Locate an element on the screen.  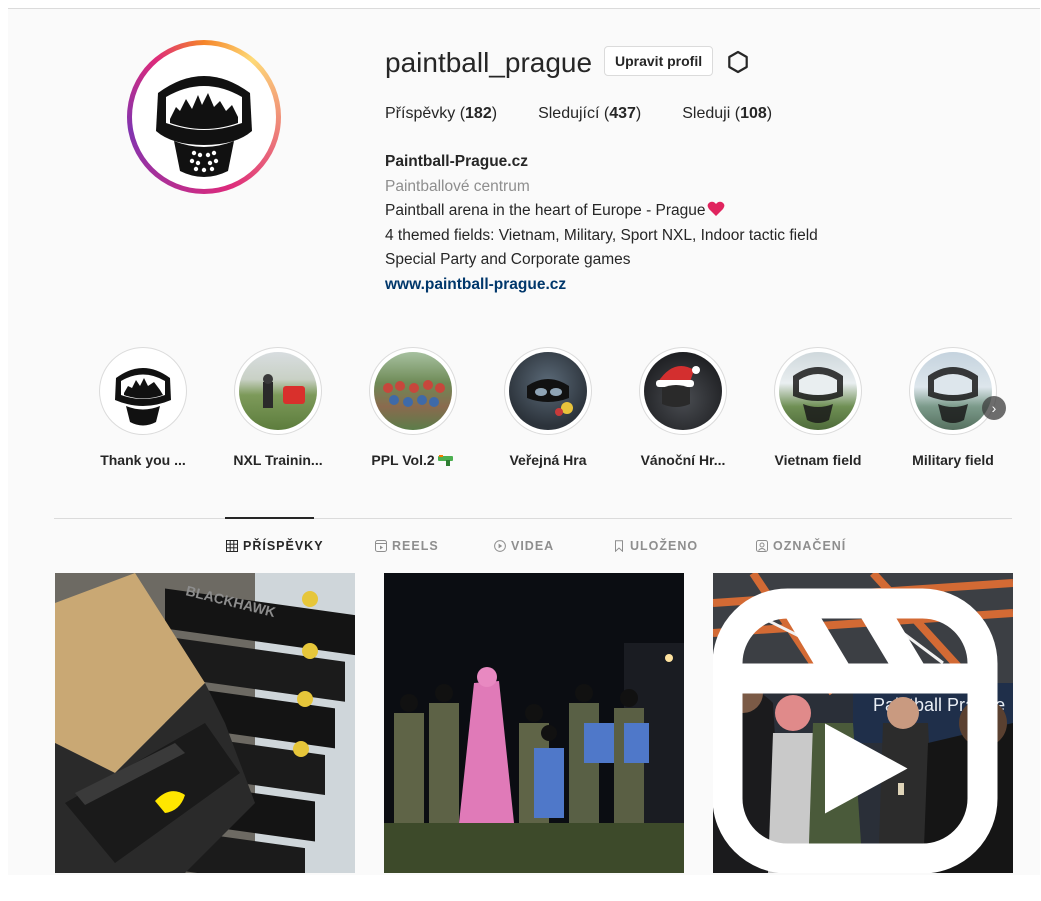
tab-videos: VIDEA is located at coordinates (524, 546).